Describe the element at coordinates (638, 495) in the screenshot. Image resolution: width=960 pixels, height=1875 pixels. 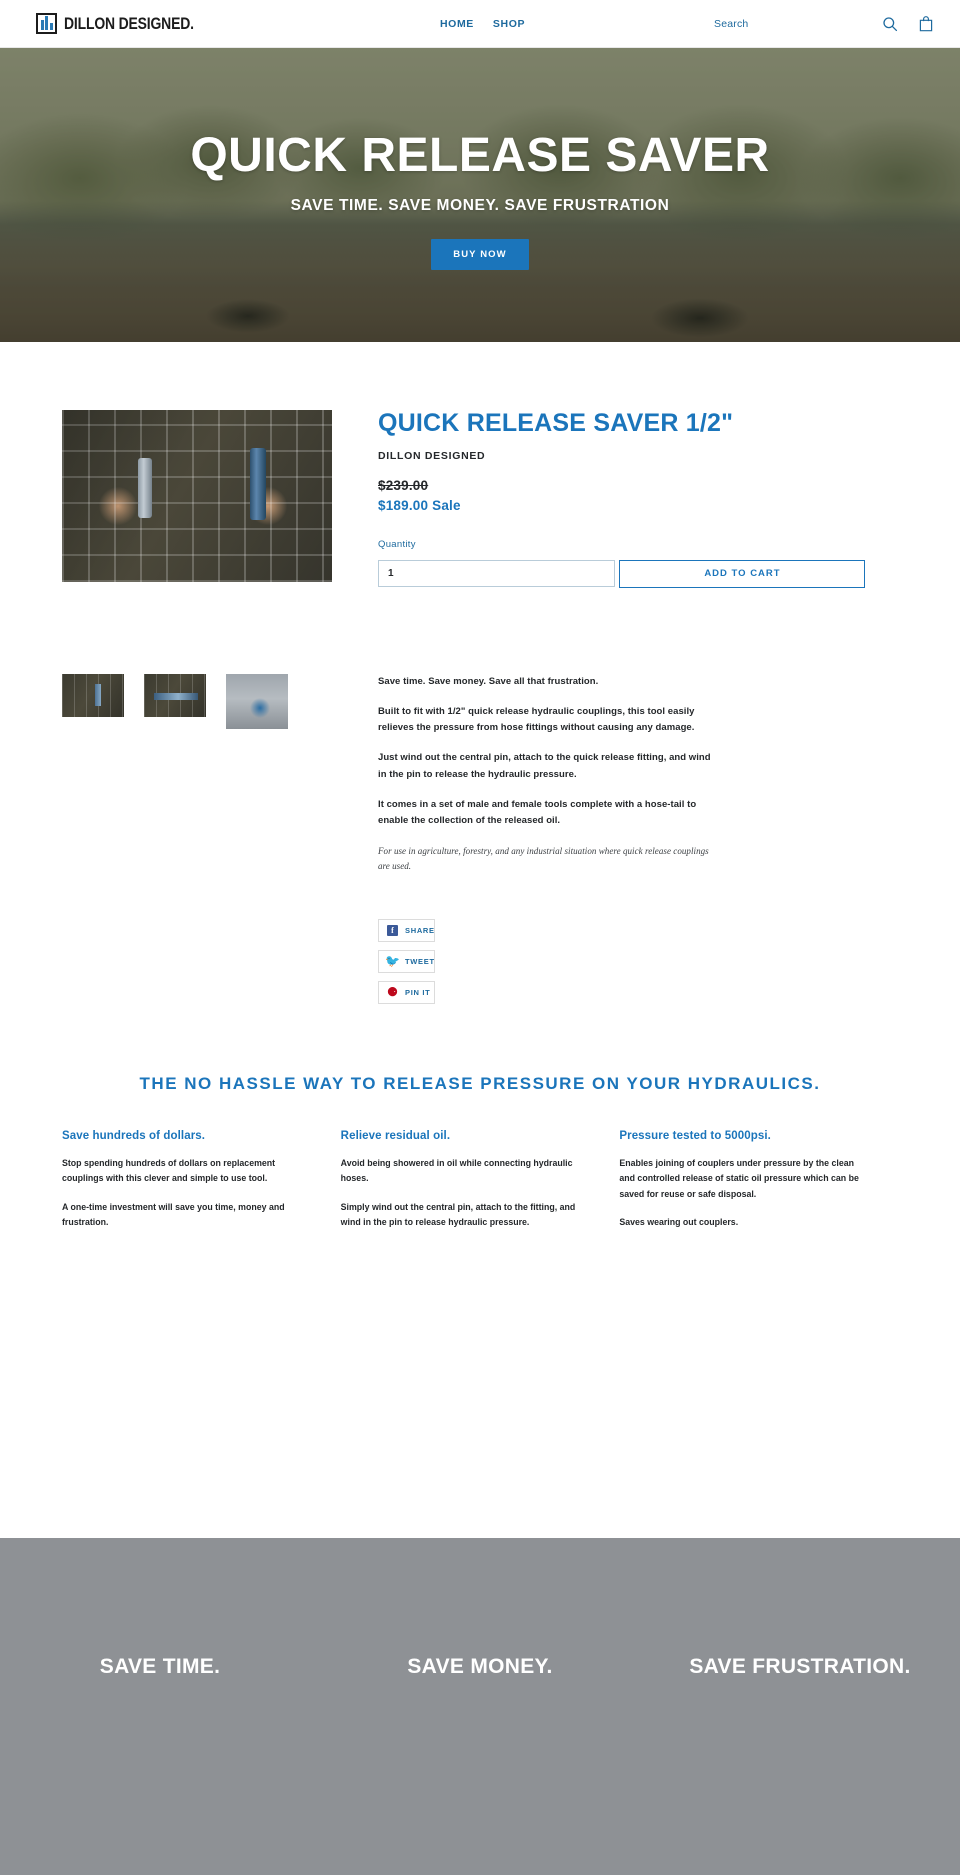
I see `price-block: $239.00 $189.00 Sale` at that location.